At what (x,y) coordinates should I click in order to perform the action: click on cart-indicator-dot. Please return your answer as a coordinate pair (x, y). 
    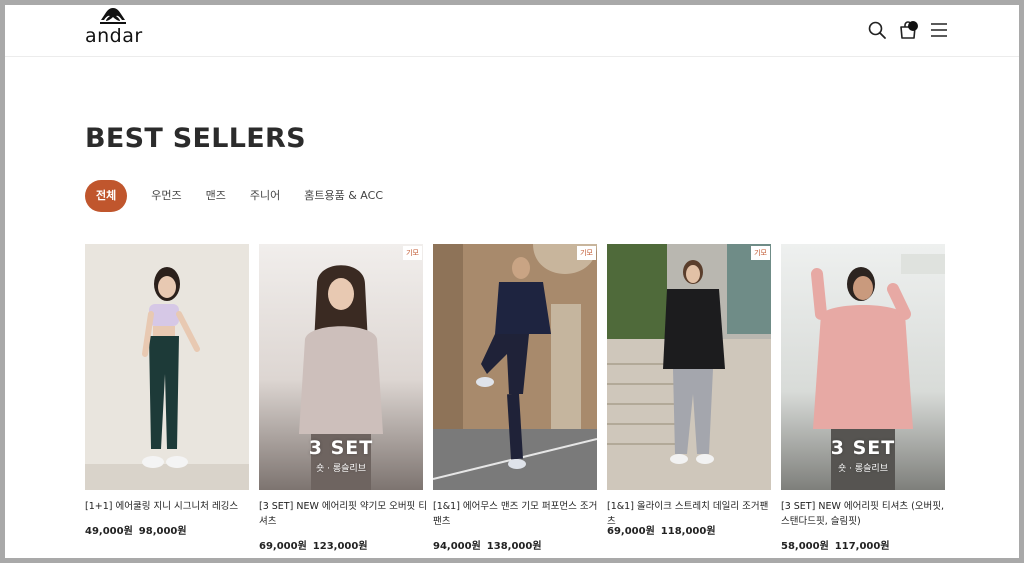
    Looking at the image, I should click on (913, 26).